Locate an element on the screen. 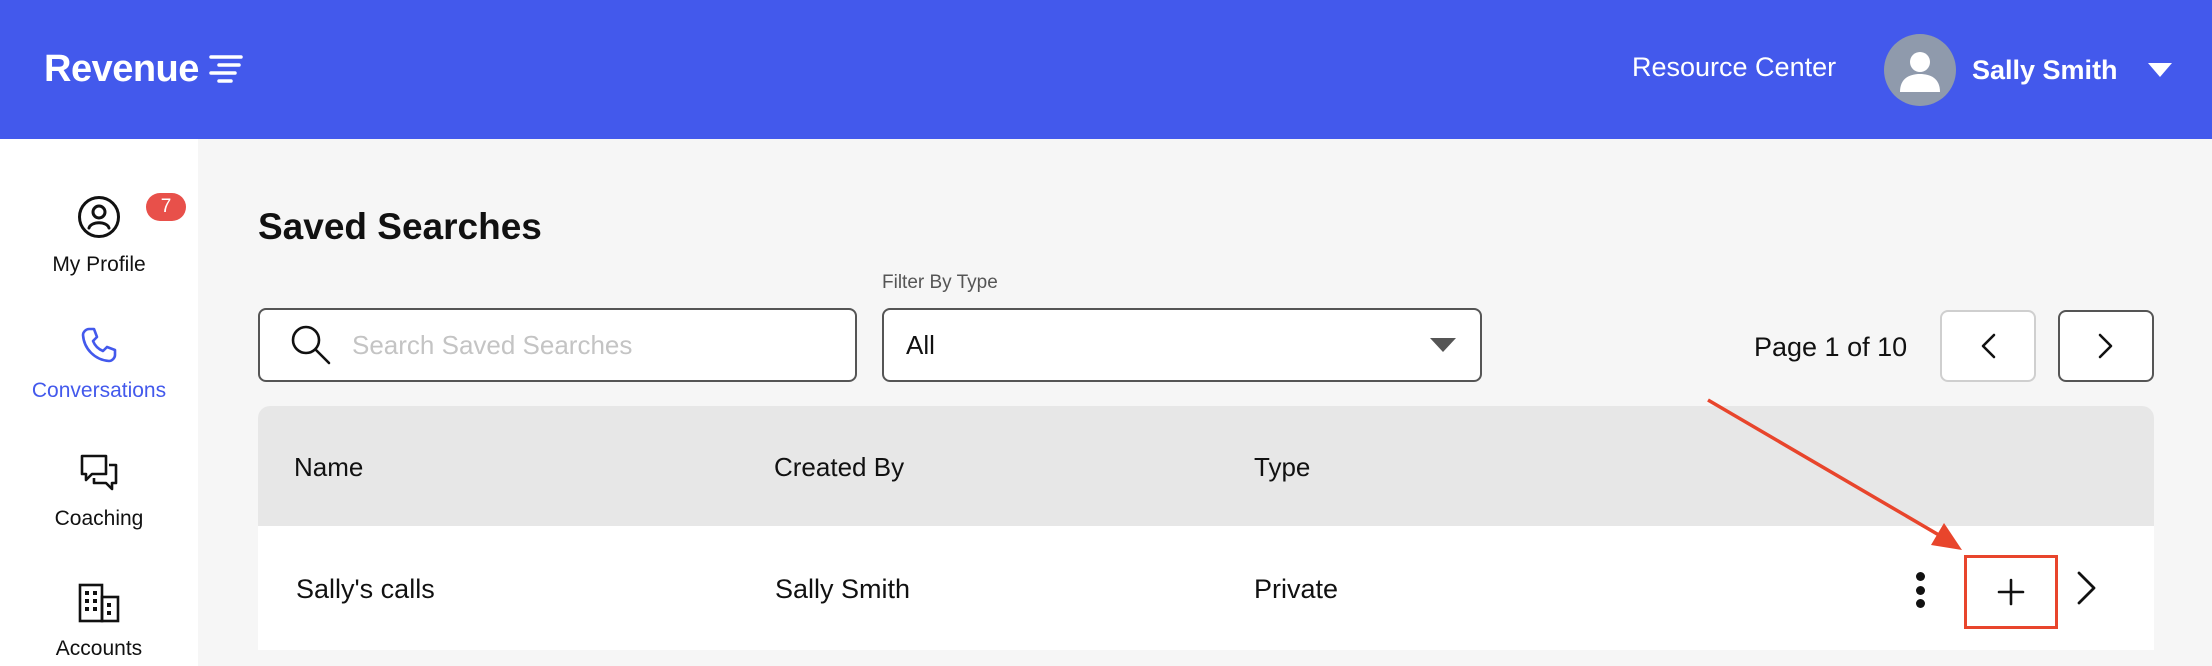 The image size is (2212, 666). chevron-left-icon is located at coordinates (1988, 346).